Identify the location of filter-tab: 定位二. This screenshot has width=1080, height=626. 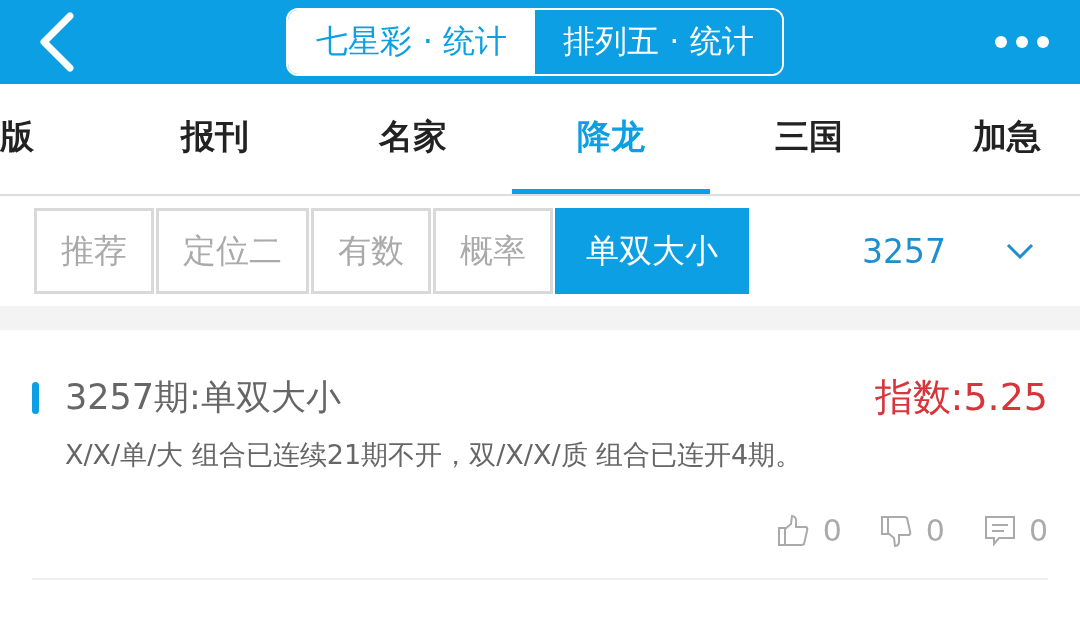
(232, 251).